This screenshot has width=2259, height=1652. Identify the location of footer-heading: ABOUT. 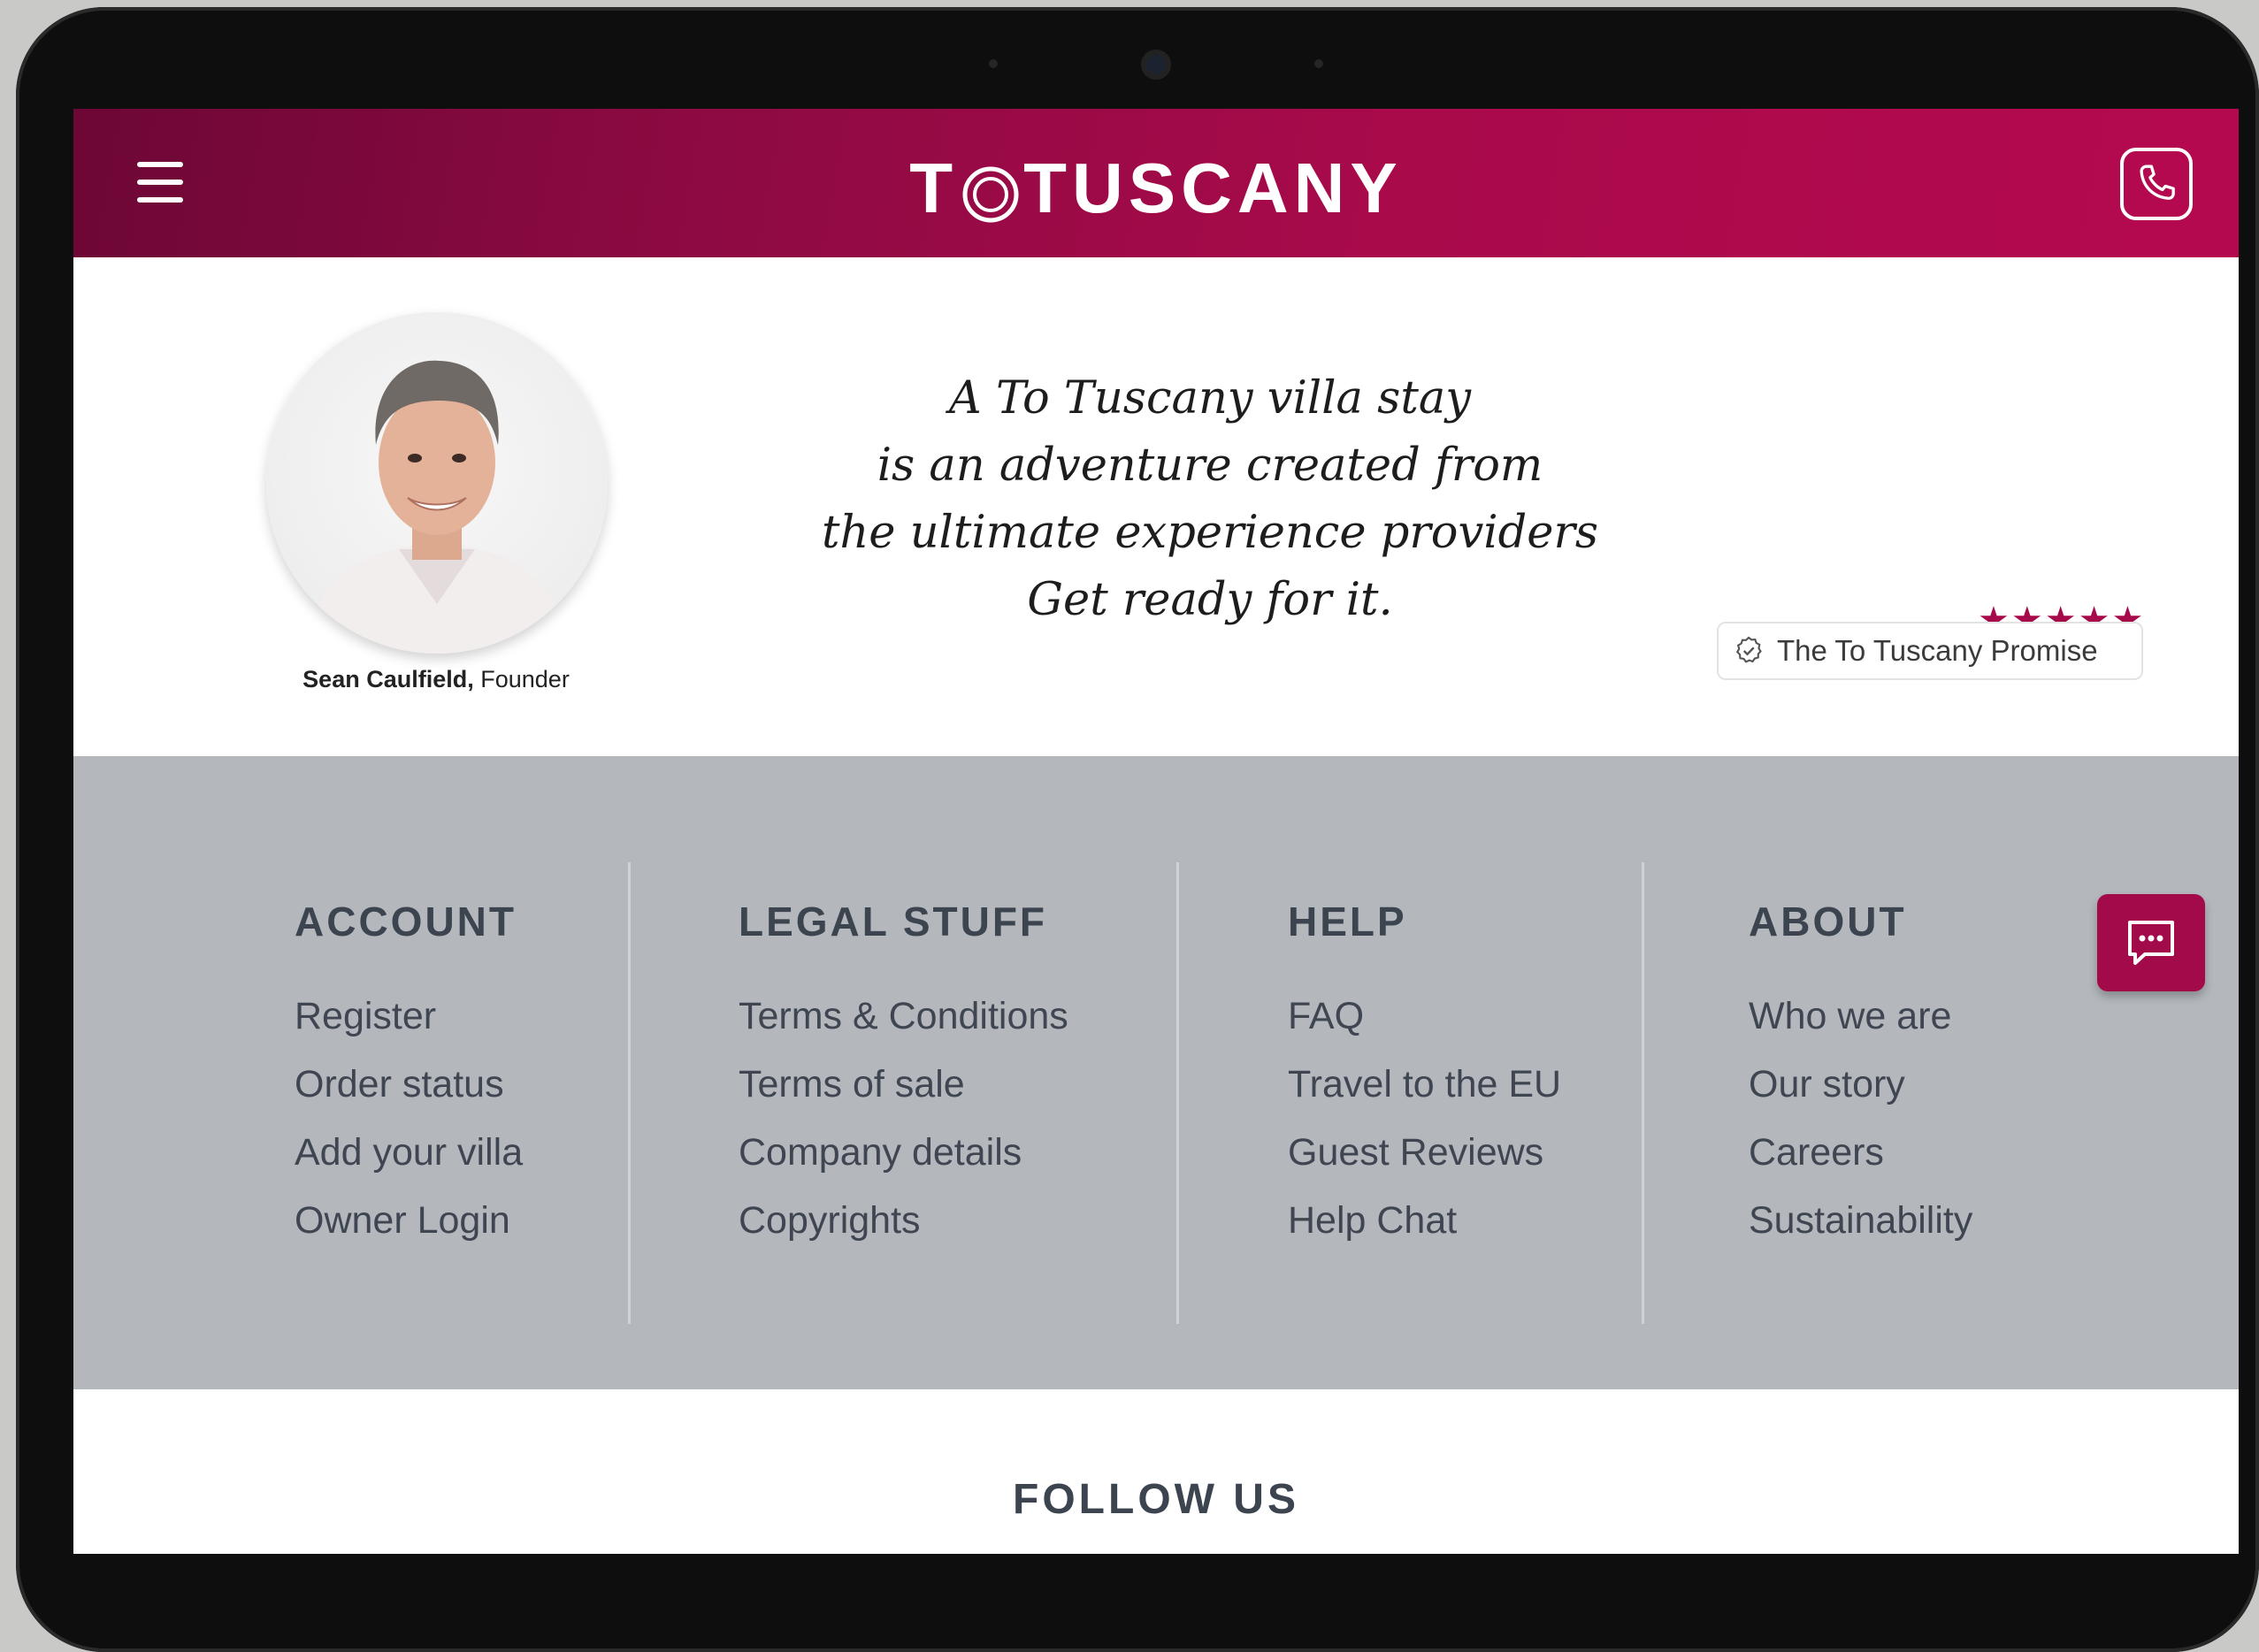
(1828, 922).